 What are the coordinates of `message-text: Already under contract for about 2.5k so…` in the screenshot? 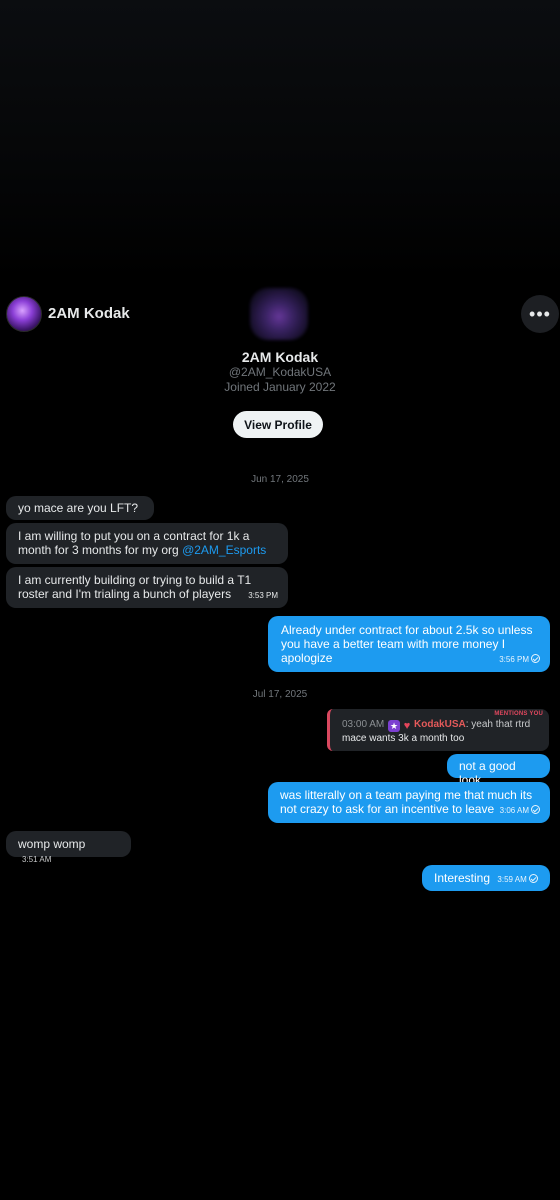 It's located at (407, 644).